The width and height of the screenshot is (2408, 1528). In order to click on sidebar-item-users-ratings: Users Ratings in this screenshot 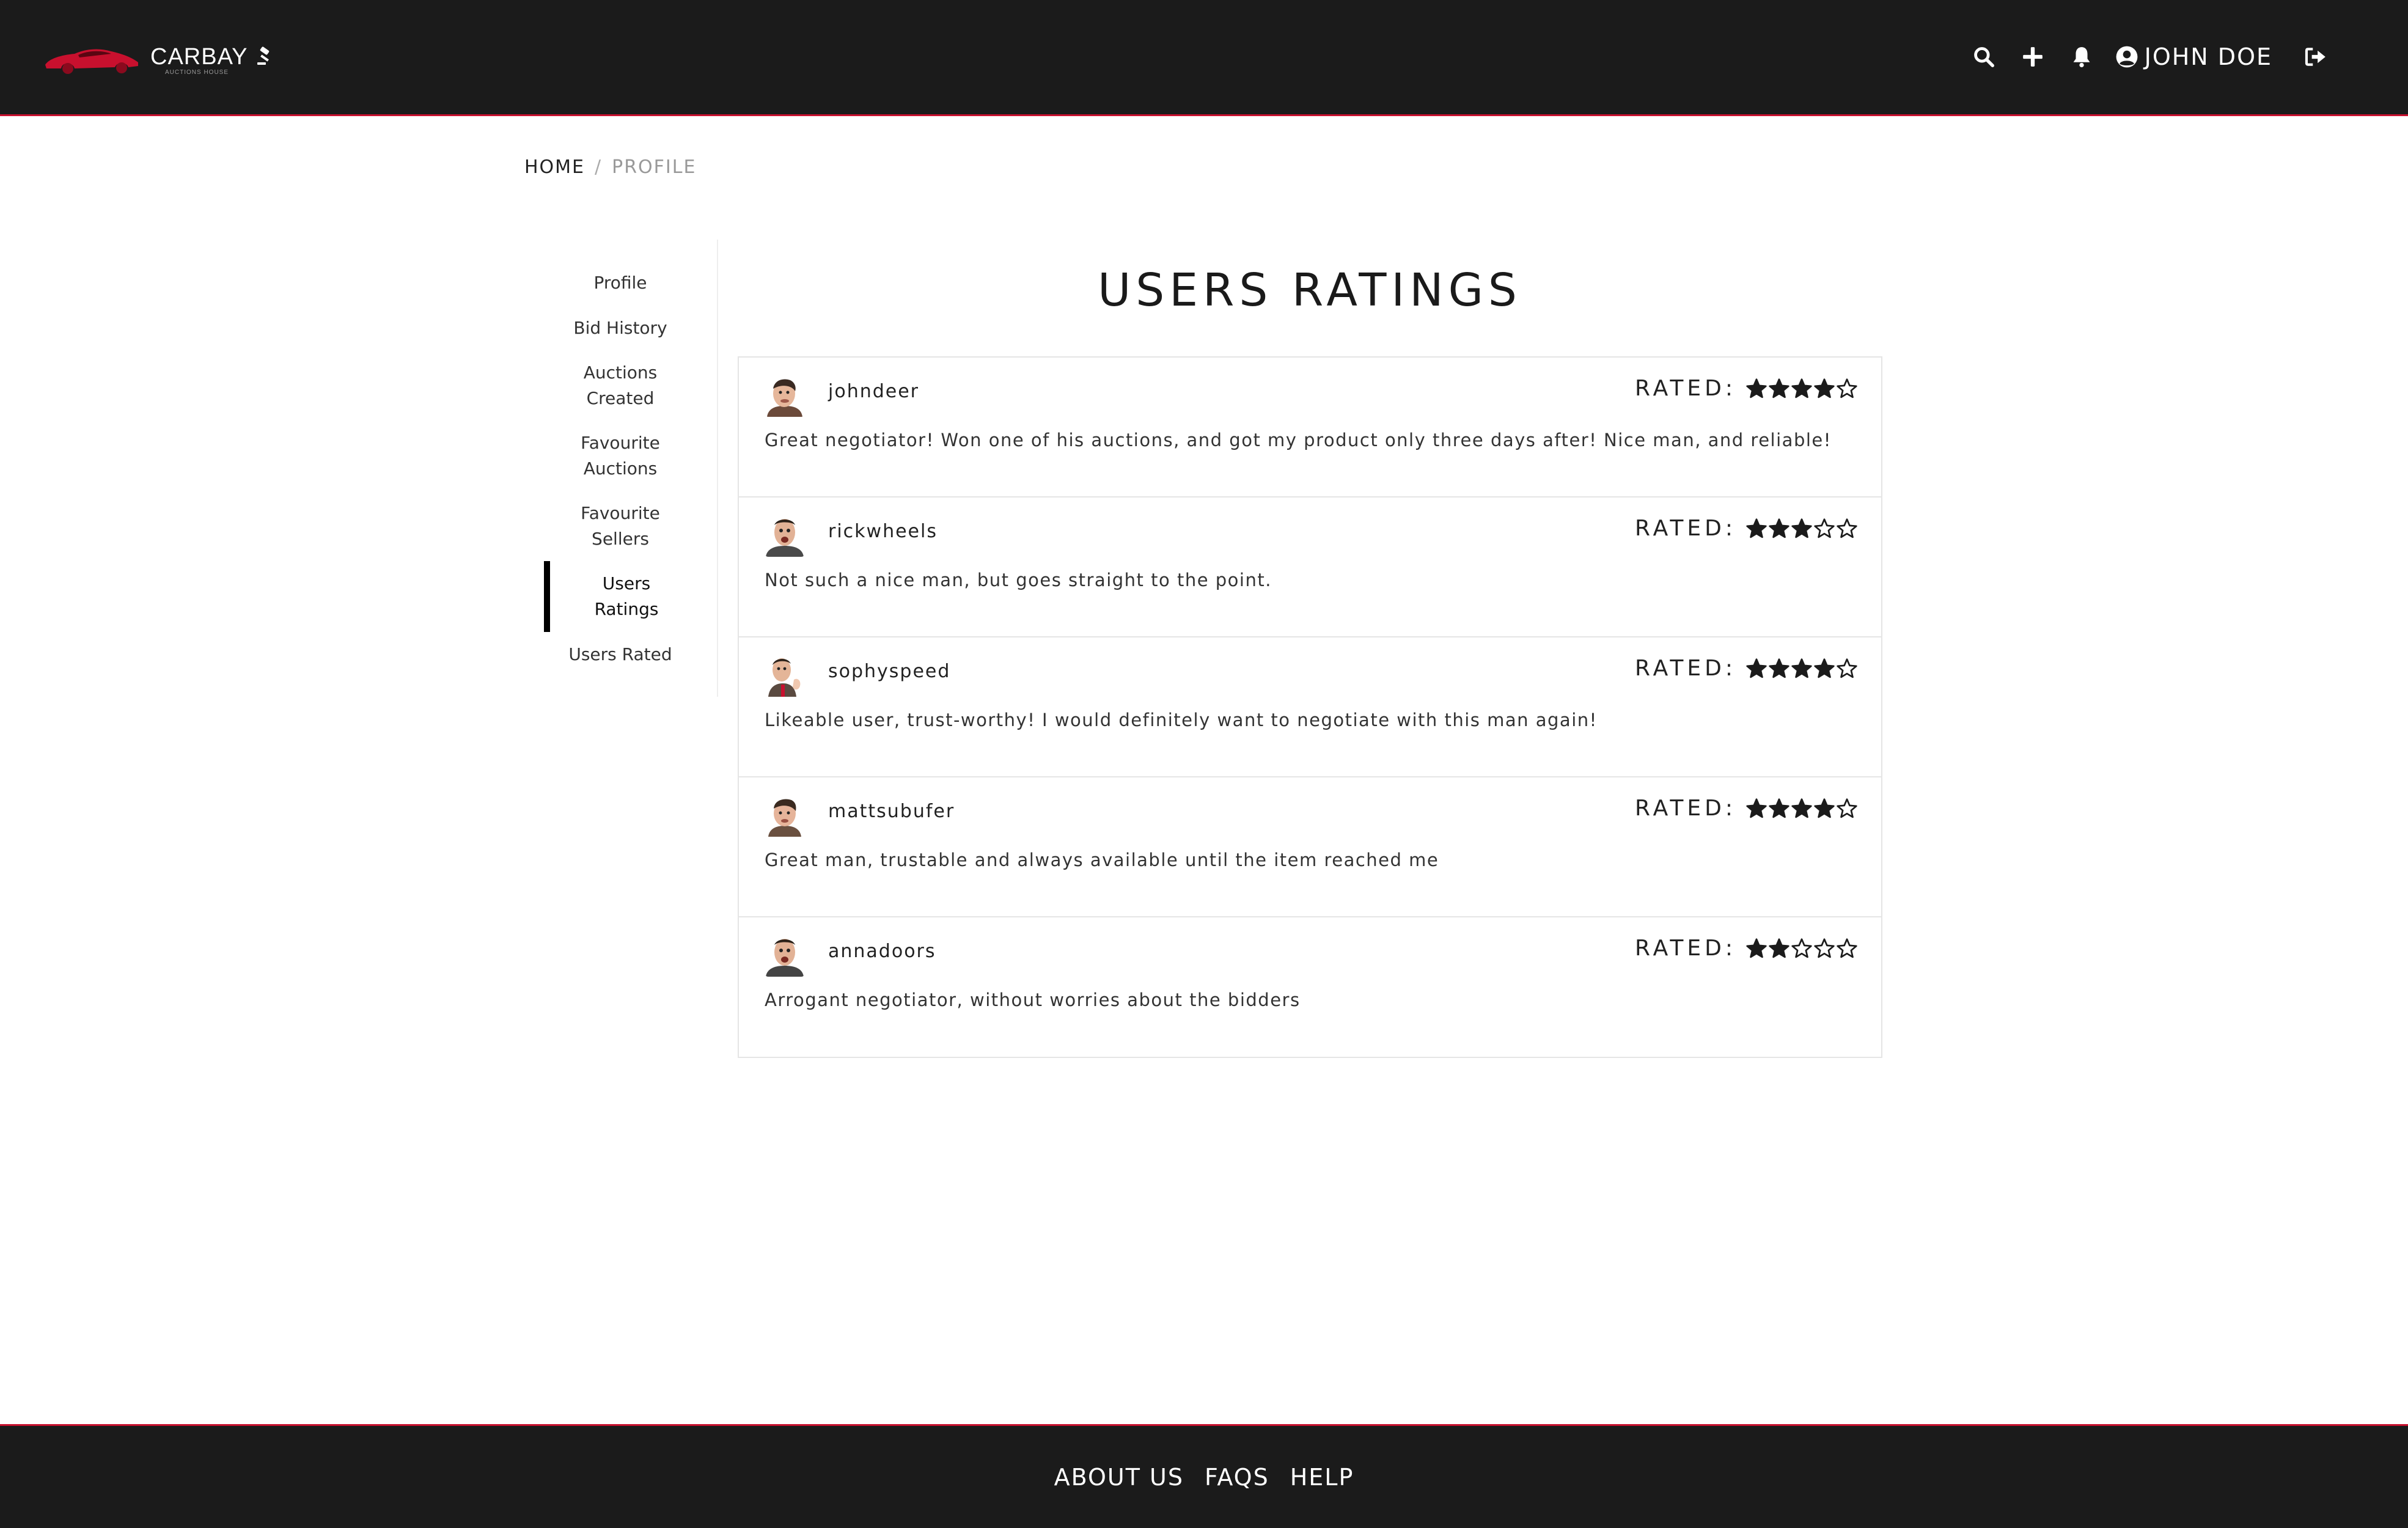, I will do `click(626, 596)`.